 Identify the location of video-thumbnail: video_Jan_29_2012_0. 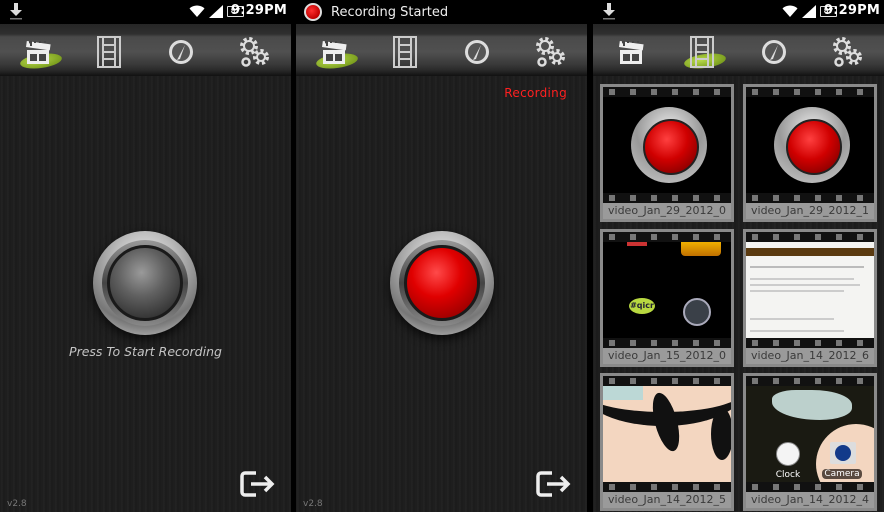
(667, 153).